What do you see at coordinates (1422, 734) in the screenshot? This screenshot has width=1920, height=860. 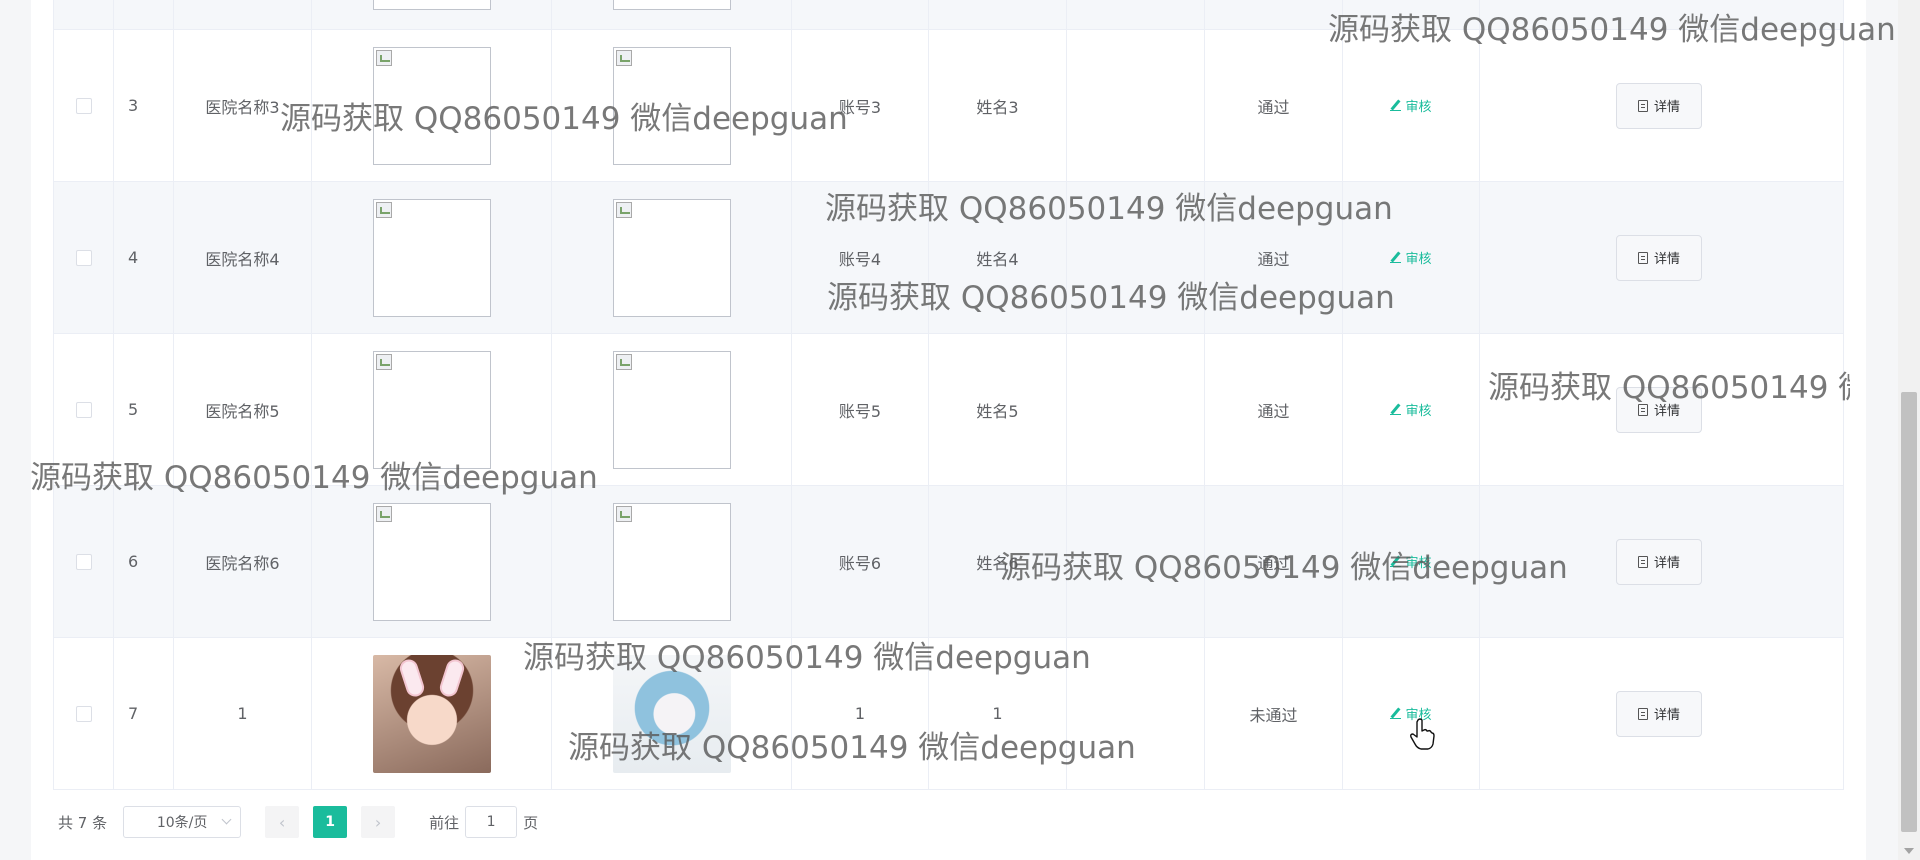 I see `hand-pointer-icon` at bounding box center [1422, 734].